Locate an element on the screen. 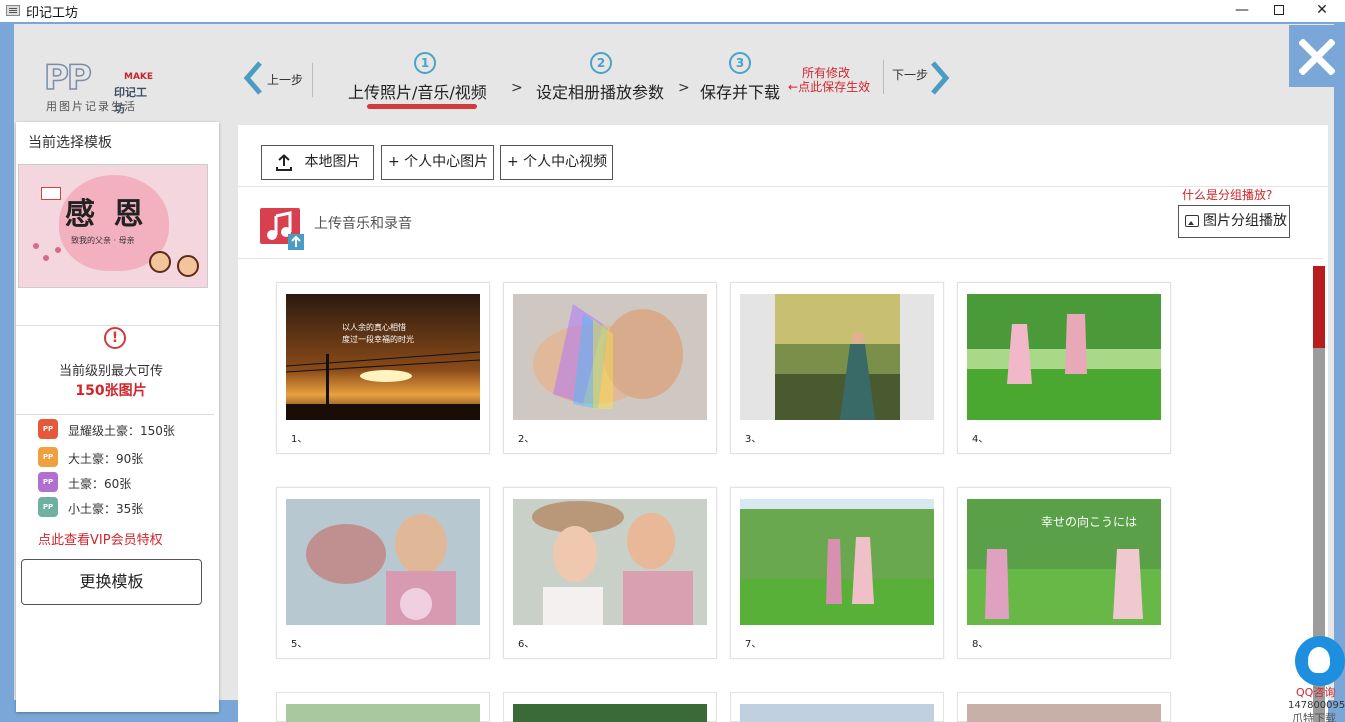 The width and height of the screenshot is (1345, 722). photo-card: 6、 is located at coordinates (610, 573).